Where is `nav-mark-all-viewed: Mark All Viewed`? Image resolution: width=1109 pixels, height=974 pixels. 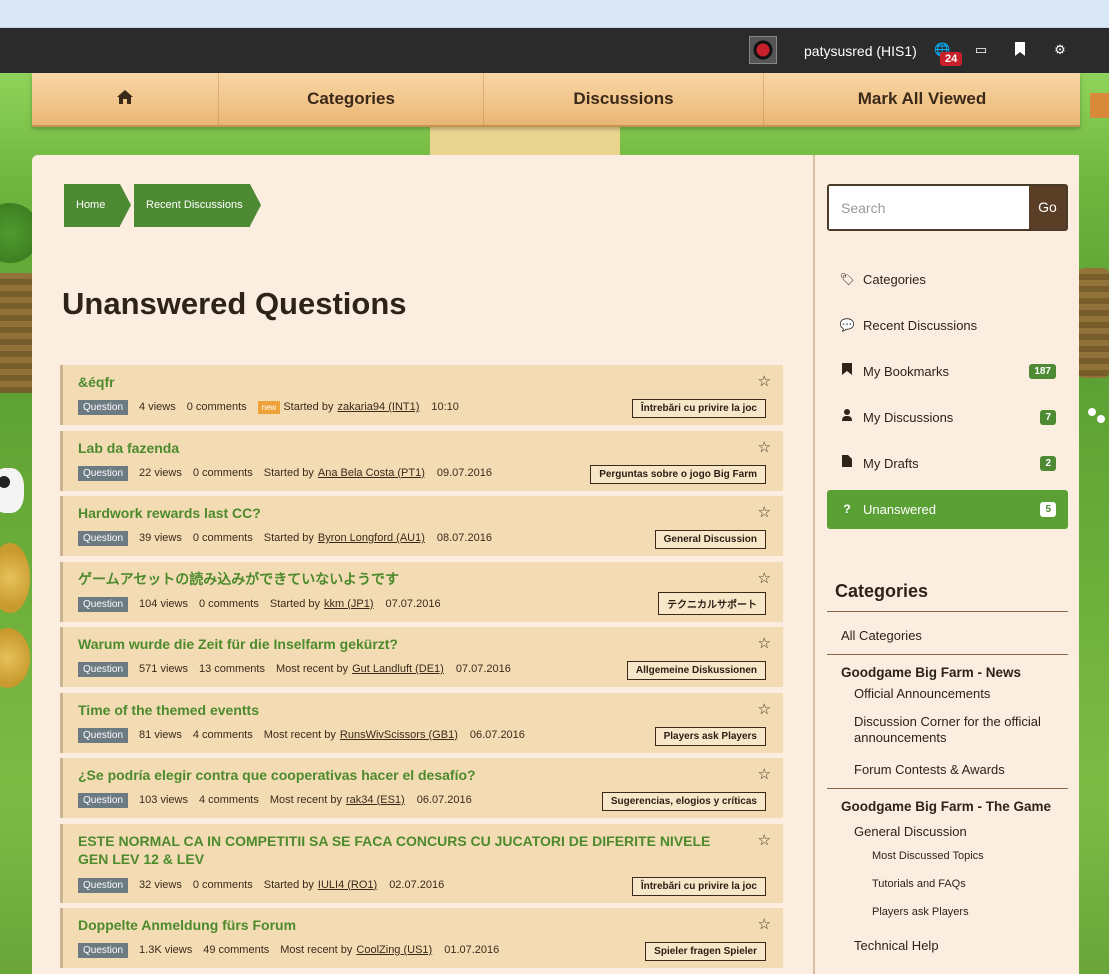 nav-mark-all-viewed: Mark All Viewed is located at coordinates (922, 99).